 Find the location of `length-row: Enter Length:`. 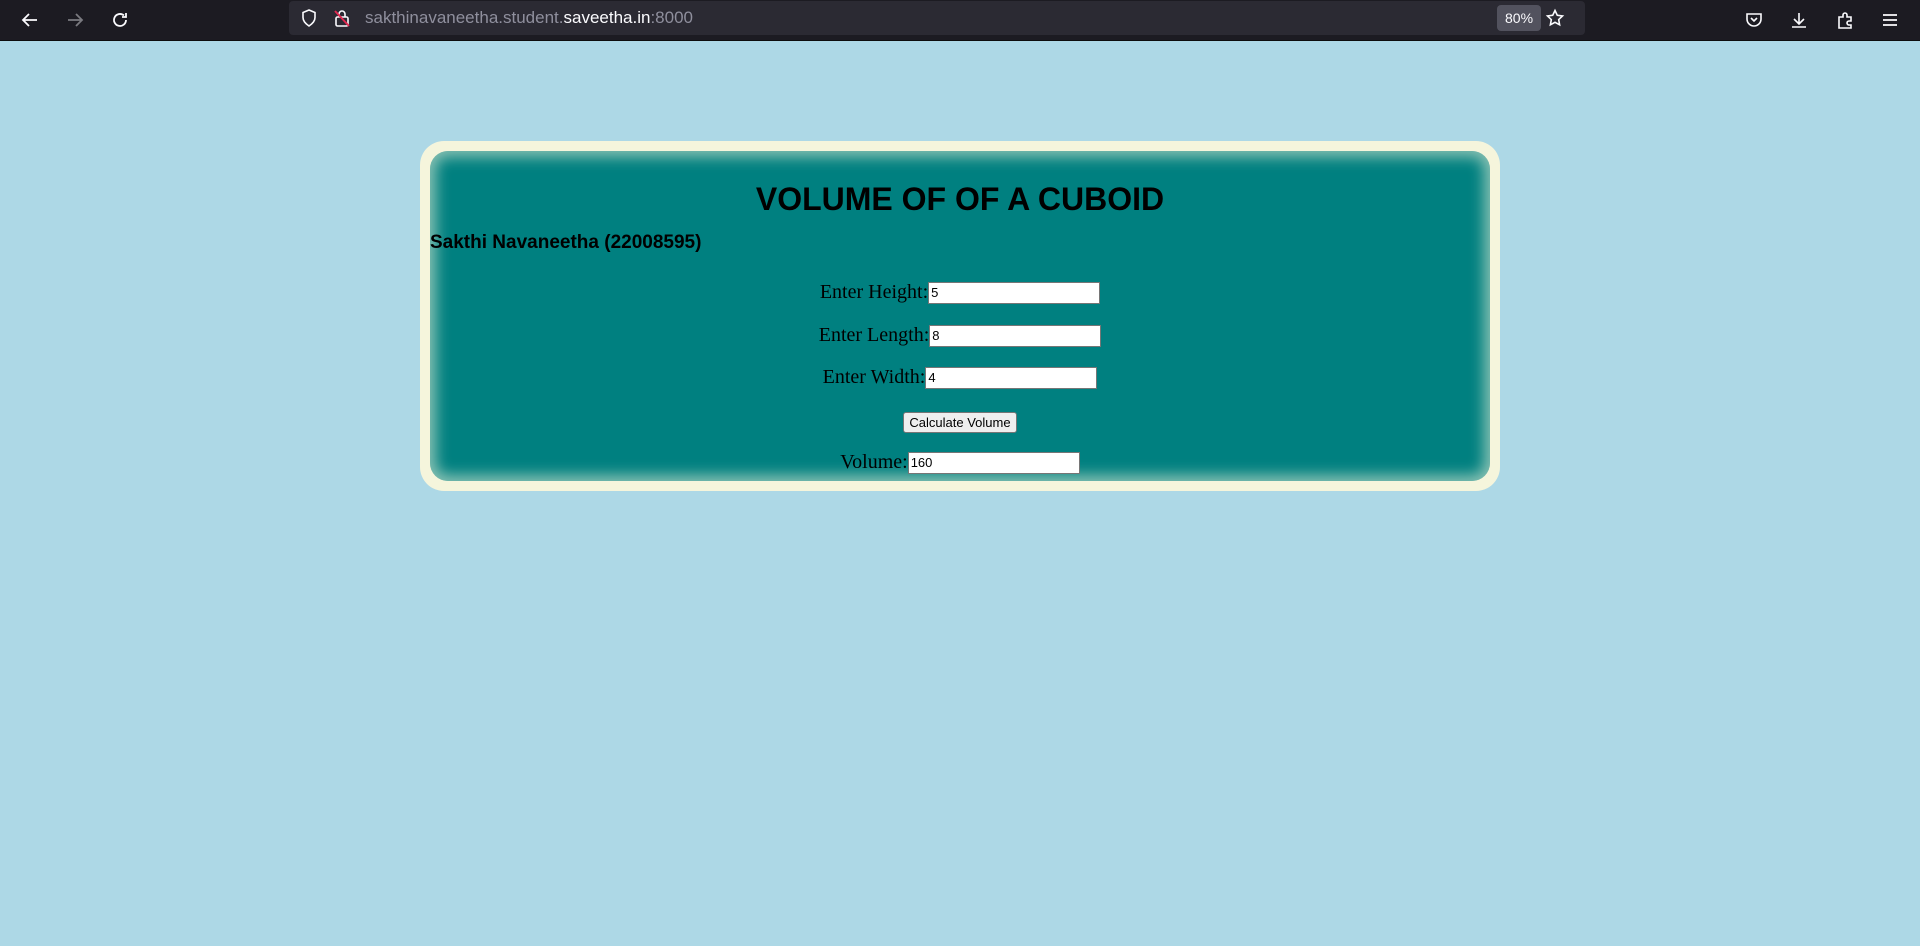

length-row: Enter Length: is located at coordinates (960, 335).